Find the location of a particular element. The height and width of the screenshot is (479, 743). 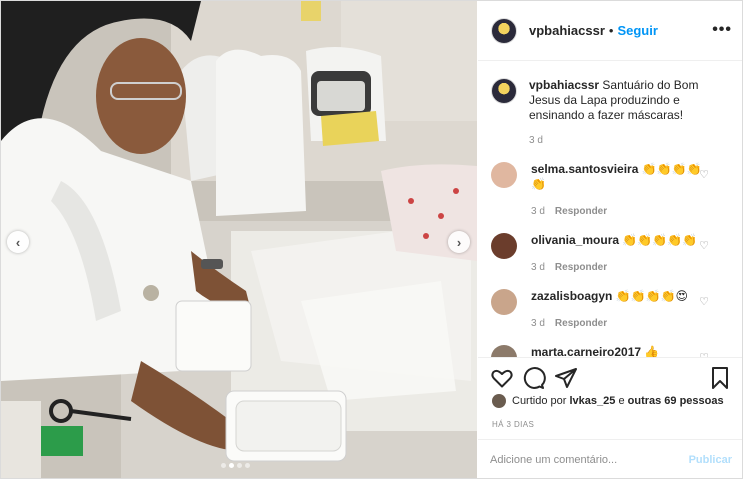

comment-username: selma.santosvieira is located at coordinates (584, 169).